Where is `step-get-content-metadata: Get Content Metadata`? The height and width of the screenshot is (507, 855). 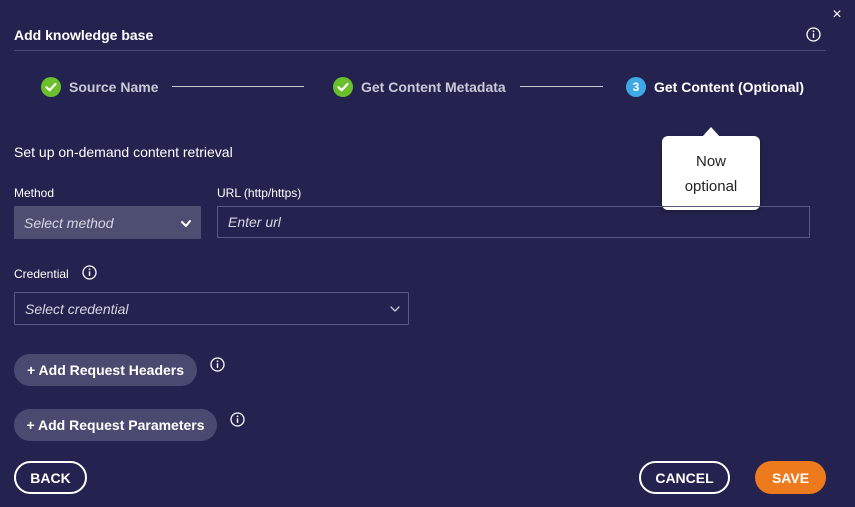 step-get-content-metadata: Get Content Metadata is located at coordinates (419, 87).